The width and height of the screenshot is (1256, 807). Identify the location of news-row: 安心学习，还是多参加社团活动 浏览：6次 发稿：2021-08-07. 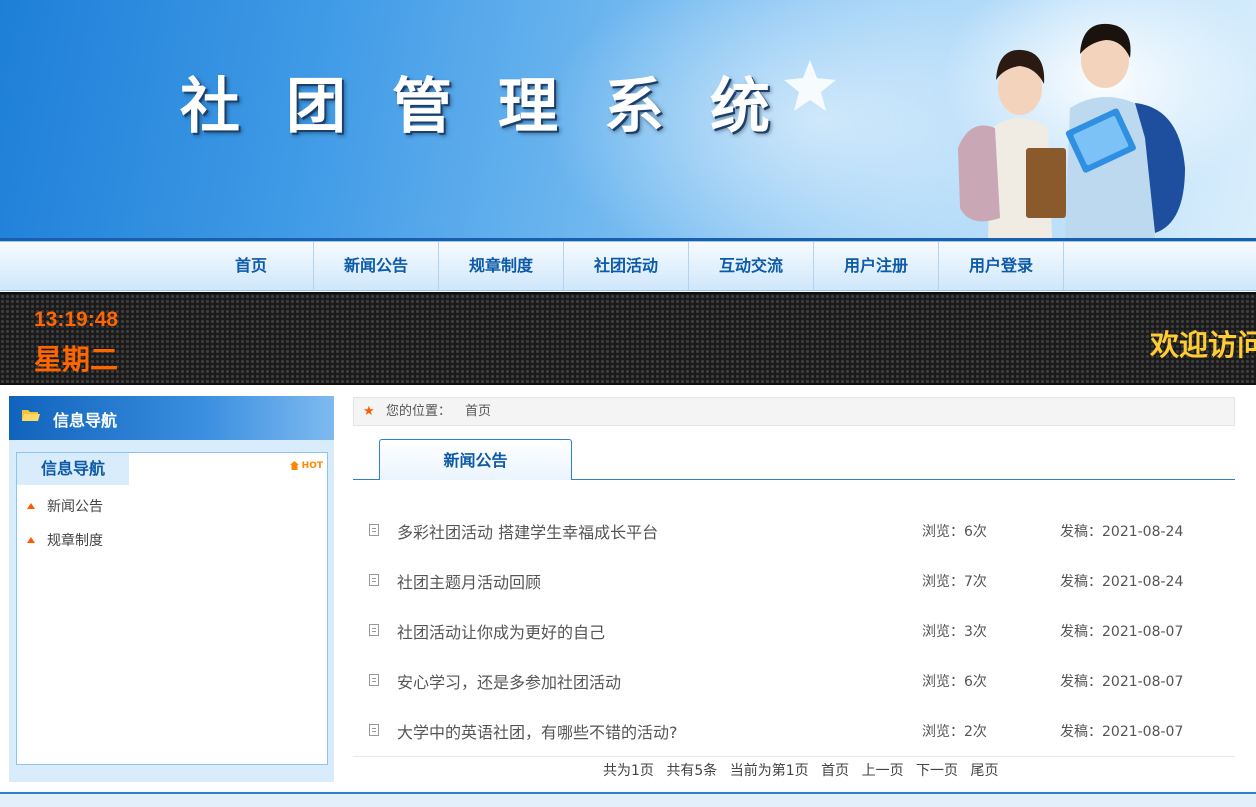
(794, 680).